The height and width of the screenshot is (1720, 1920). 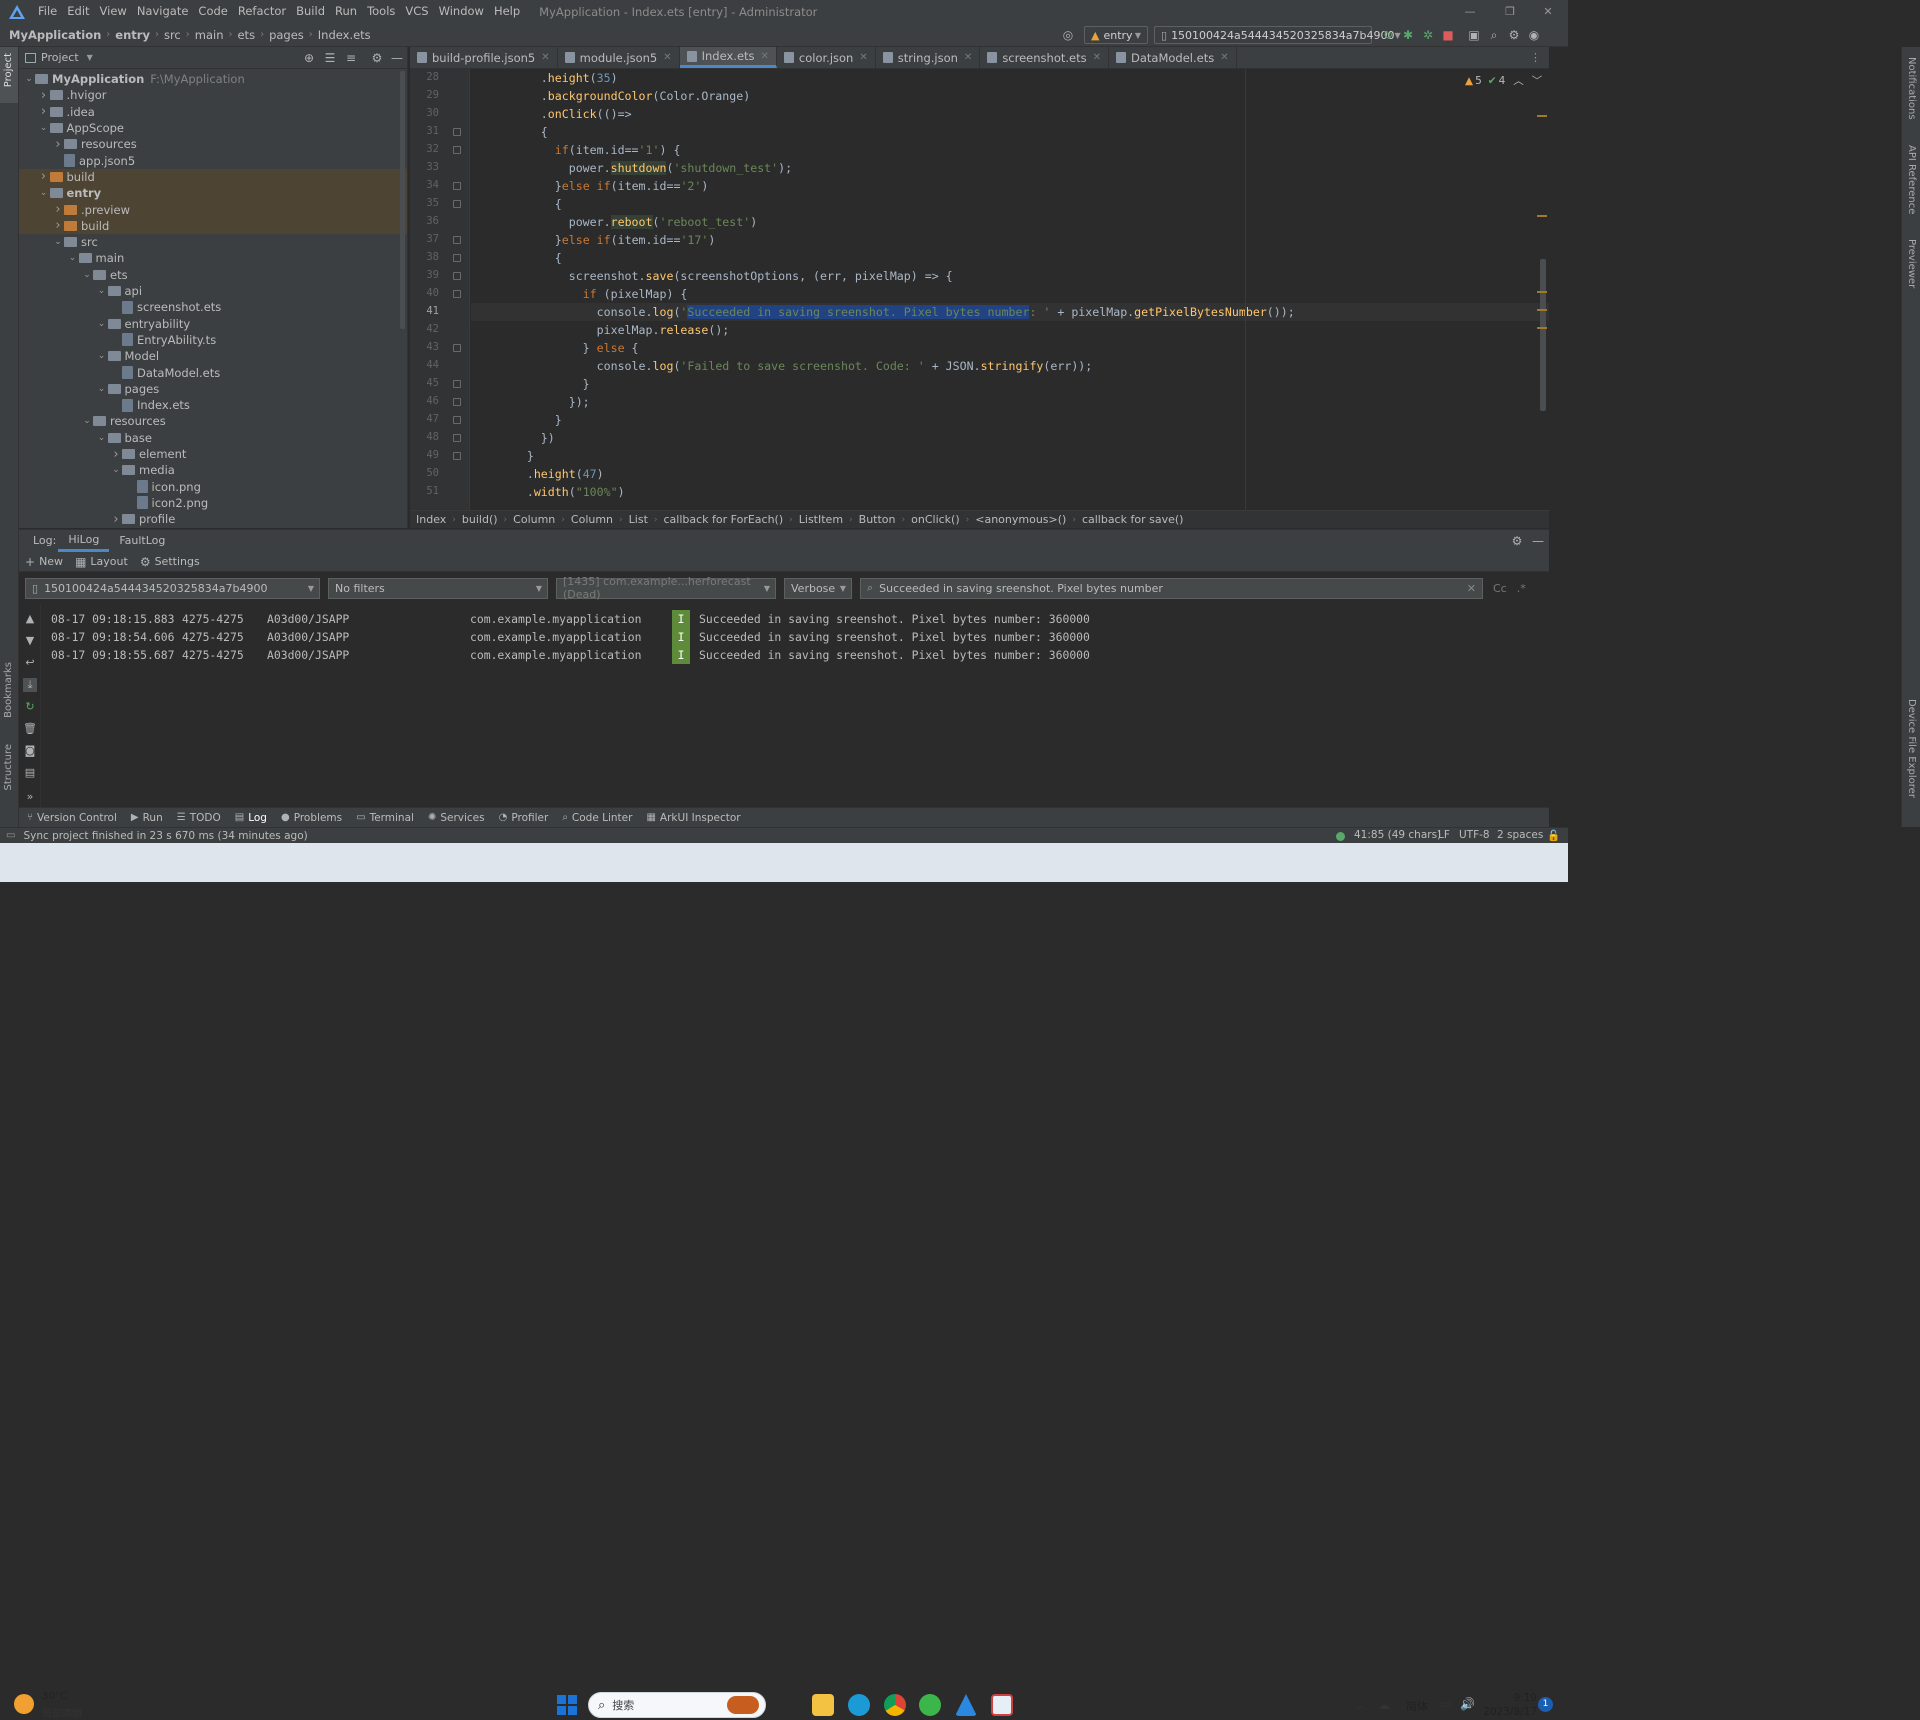 I want to click on log-device-select: ▯ 150100424a544434520325834a7b4900 ▼, so click(x=172, y=588).